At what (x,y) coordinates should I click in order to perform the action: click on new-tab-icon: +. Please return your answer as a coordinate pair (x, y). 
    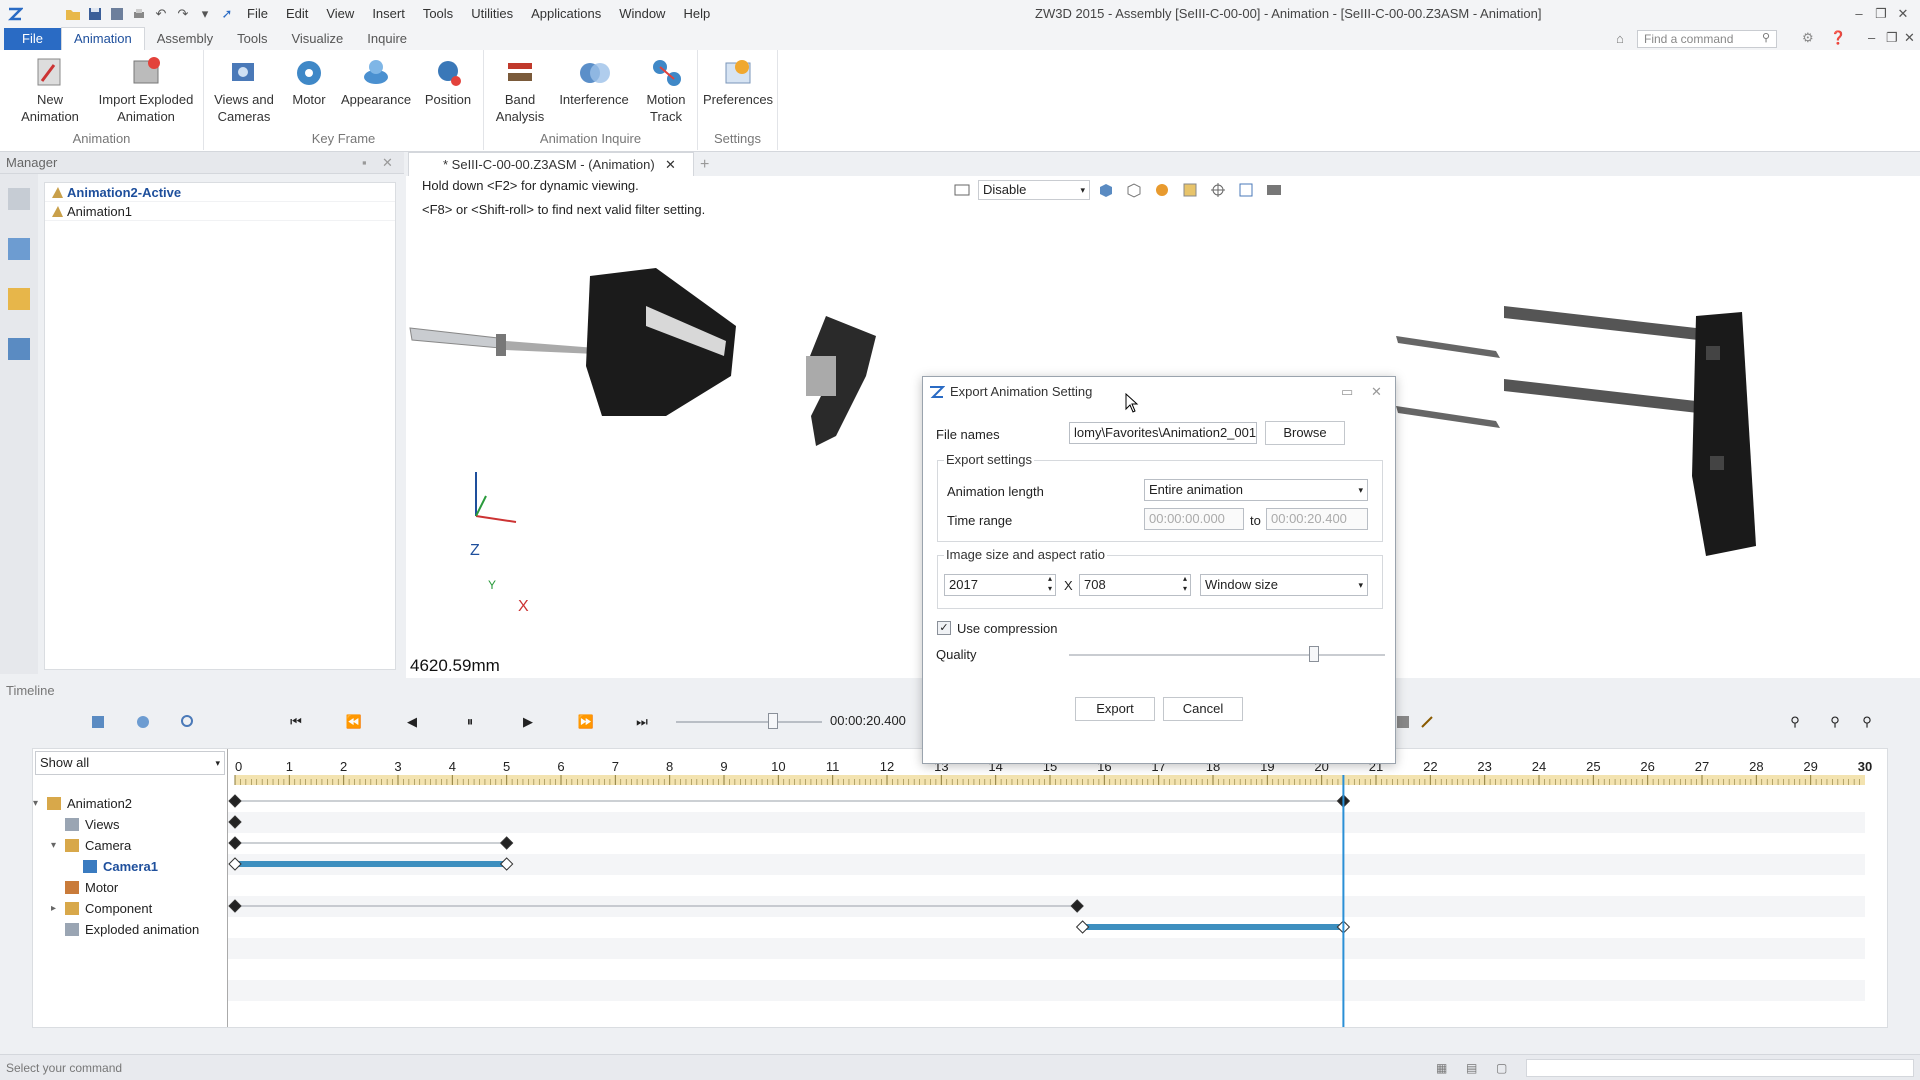
    Looking at the image, I should click on (704, 165).